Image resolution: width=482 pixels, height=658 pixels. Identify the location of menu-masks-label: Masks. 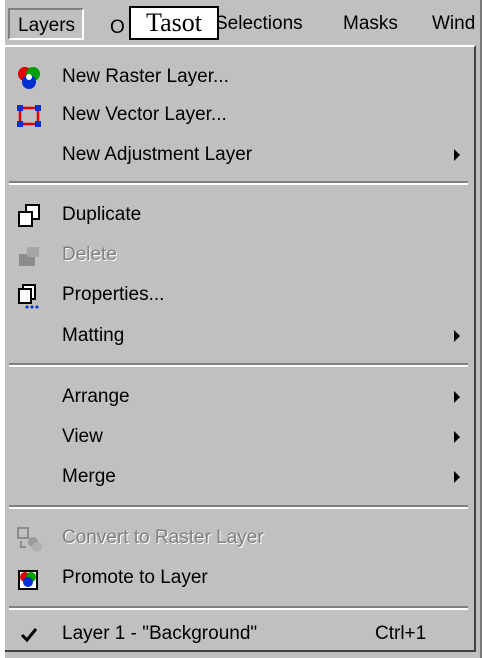
(370, 23).